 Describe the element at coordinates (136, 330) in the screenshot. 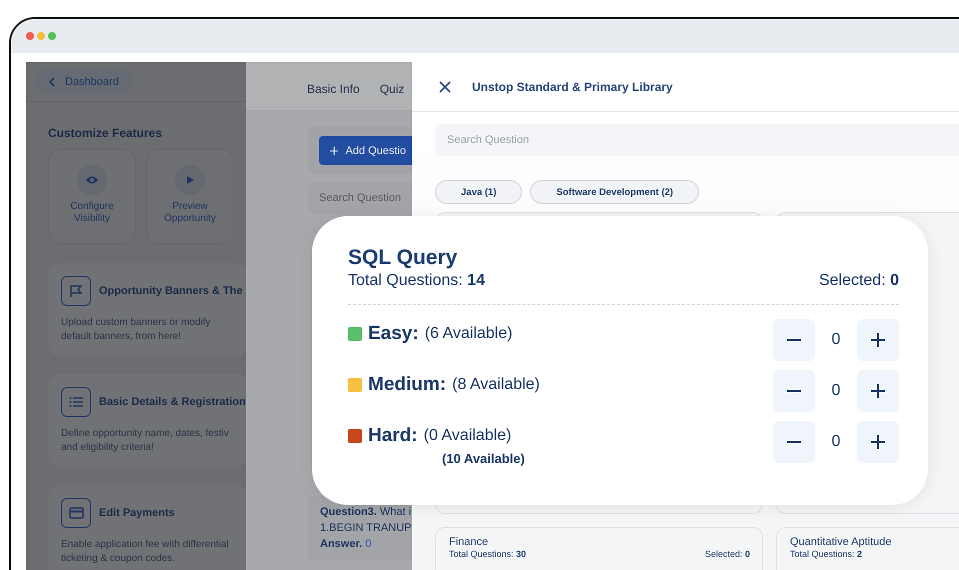

I see `feature-description: Upload custom banners or modify default banners, from here!` at that location.